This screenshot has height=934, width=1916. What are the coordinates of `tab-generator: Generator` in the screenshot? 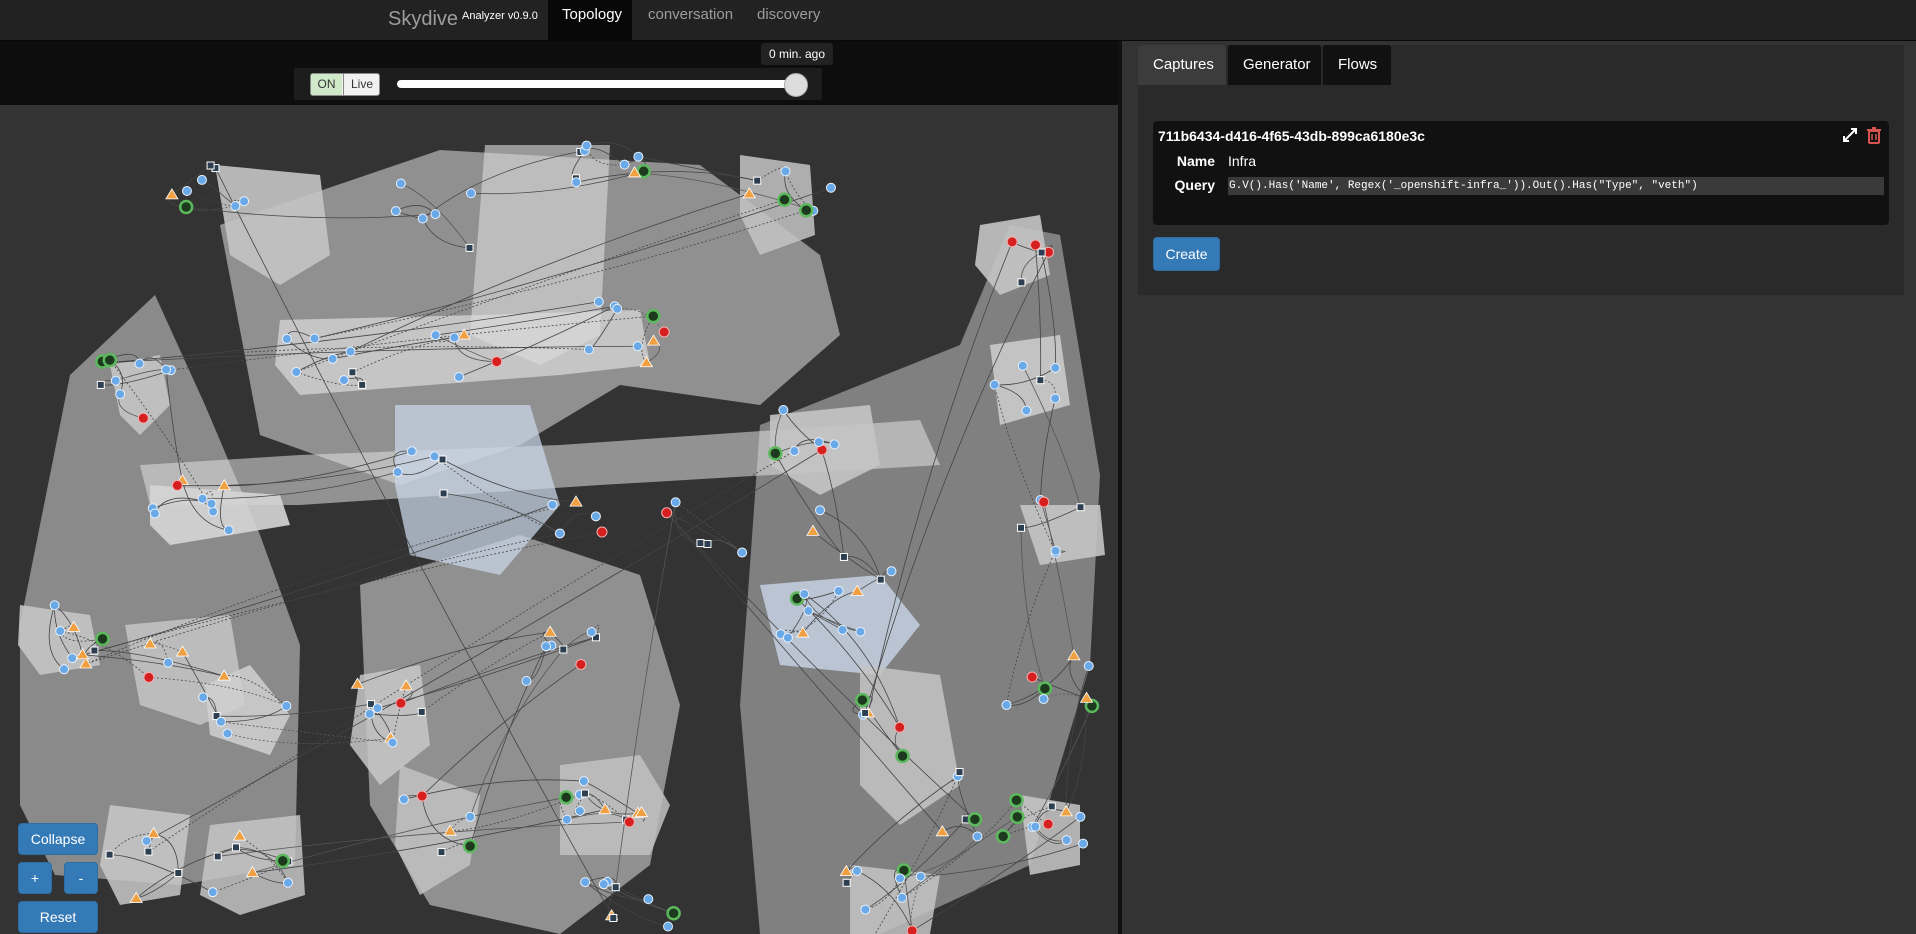 It's located at (1274, 65).